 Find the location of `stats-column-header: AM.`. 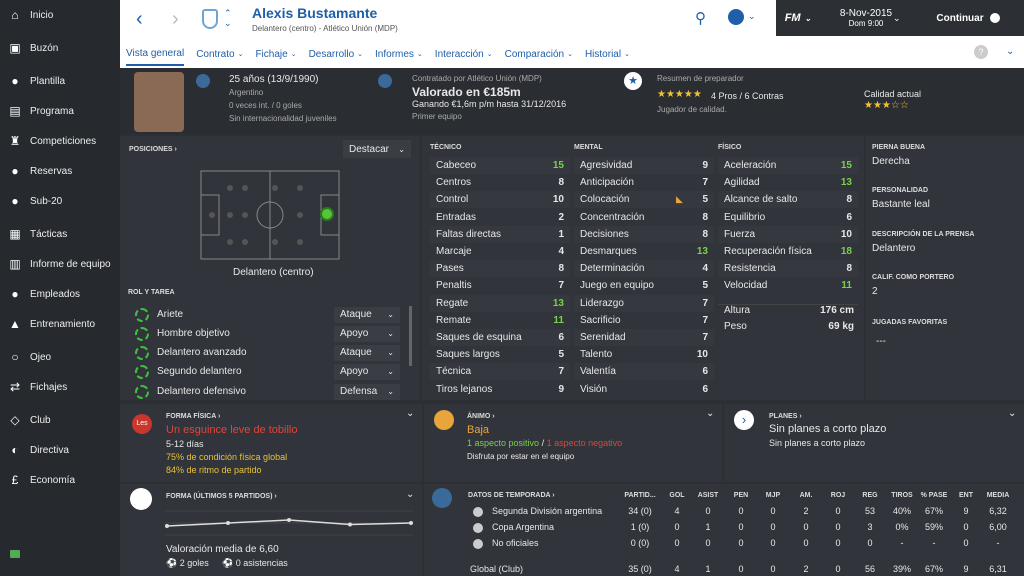

stats-column-header: AM. is located at coordinates (806, 495).